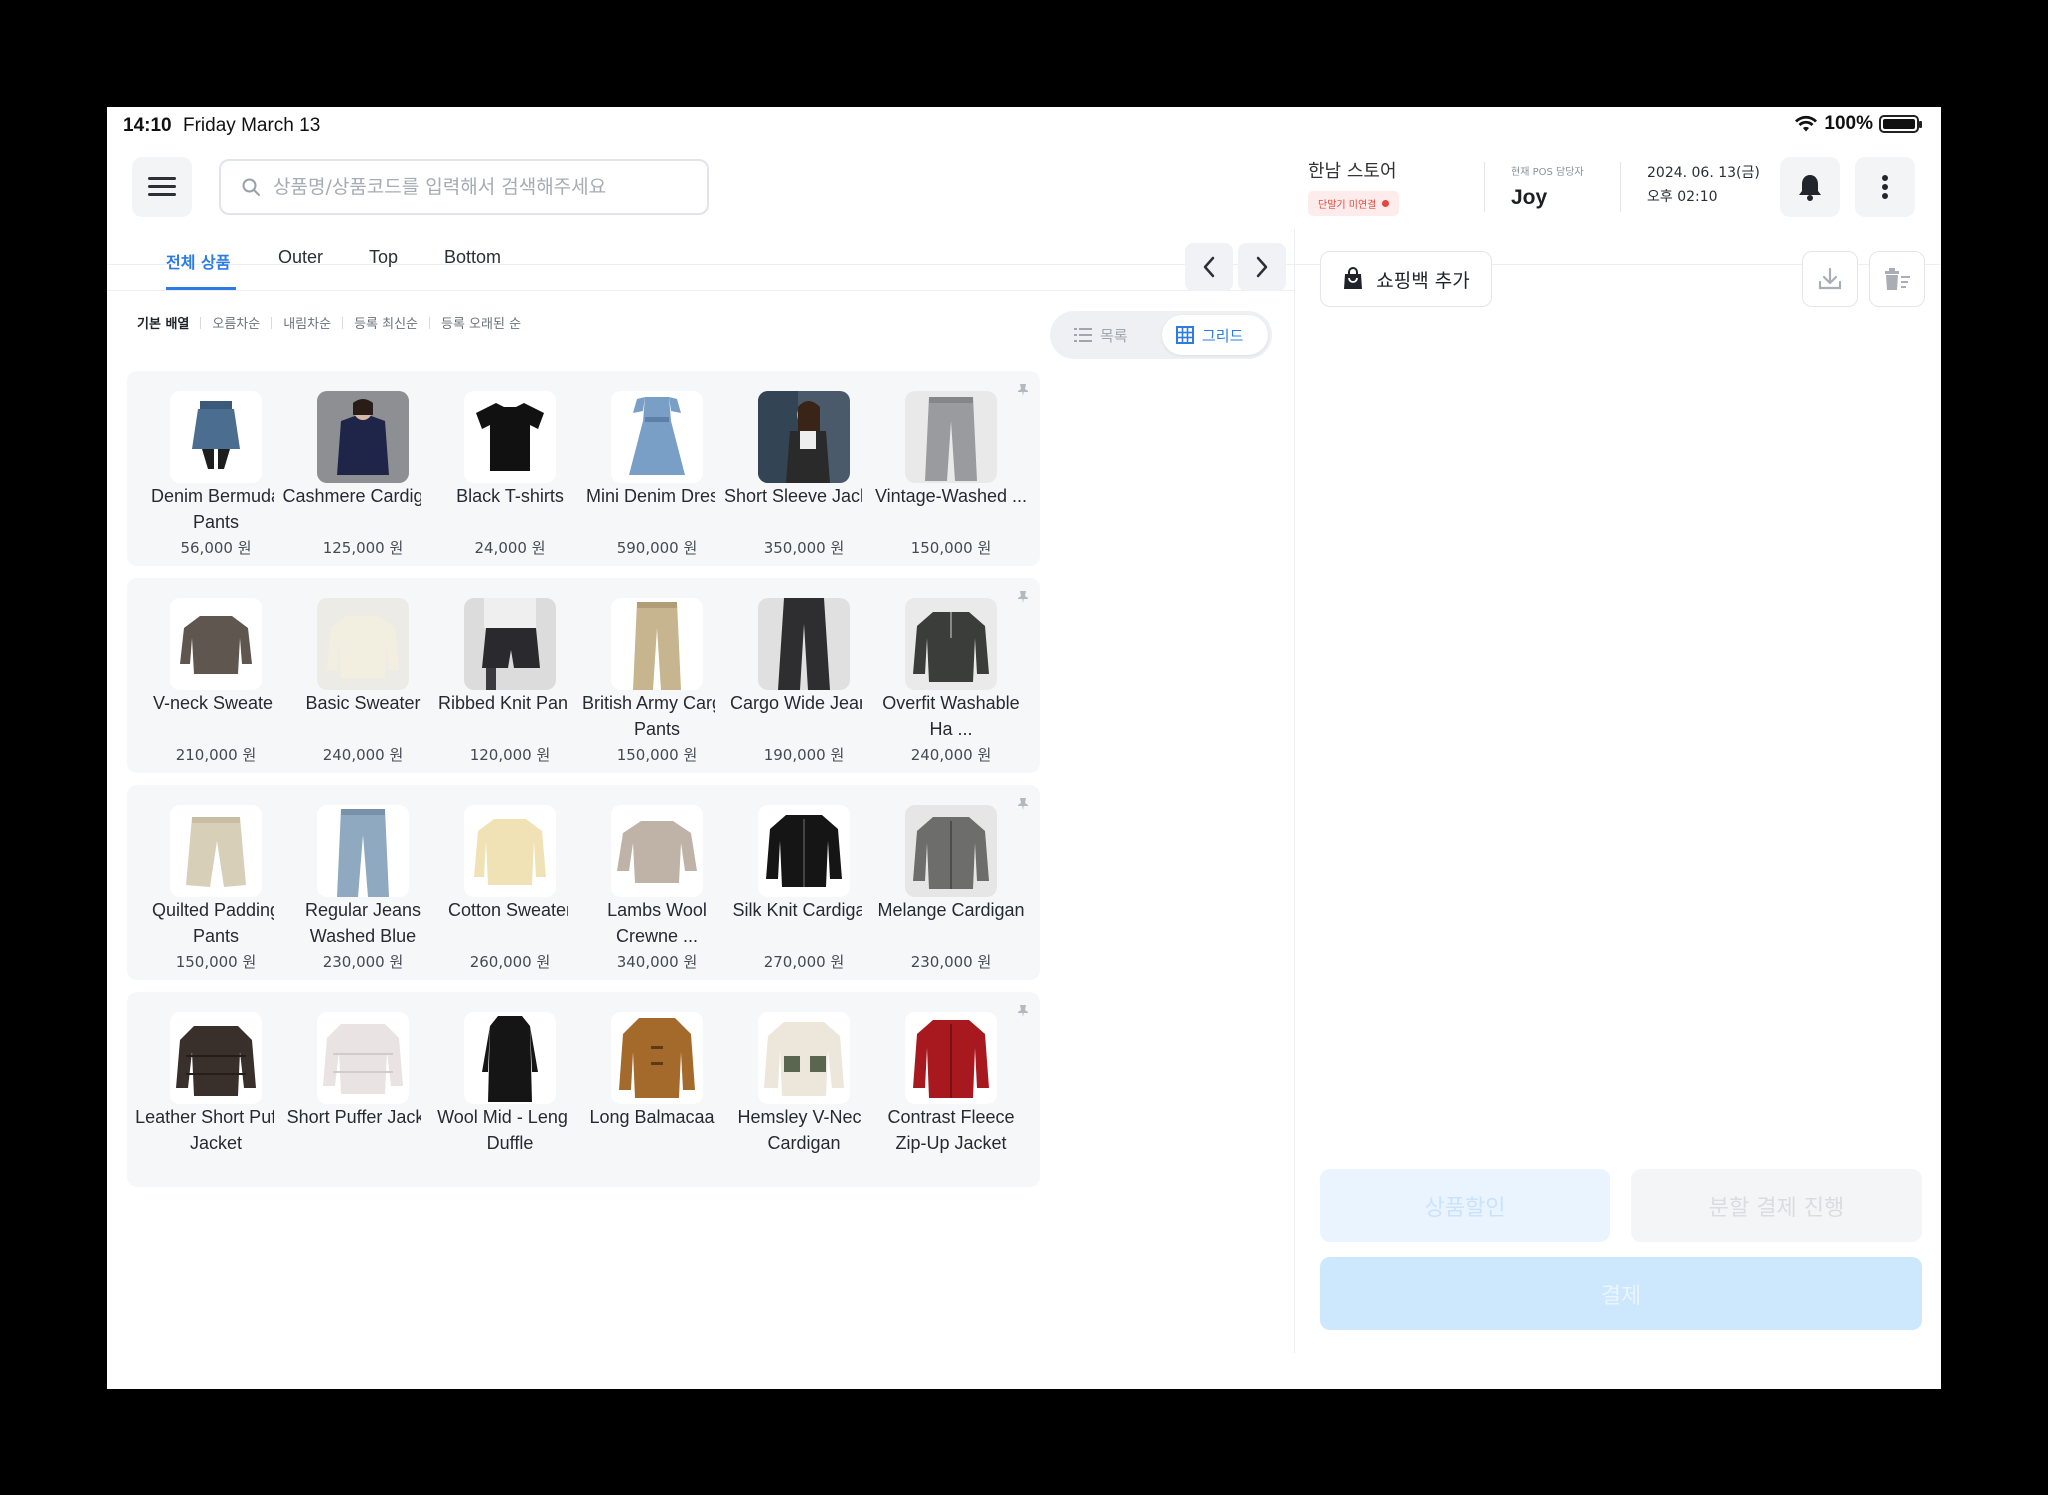 The width and height of the screenshot is (2048, 1495). Describe the element at coordinates (483, 187) in the screenshot. I see `search-input` at that location.